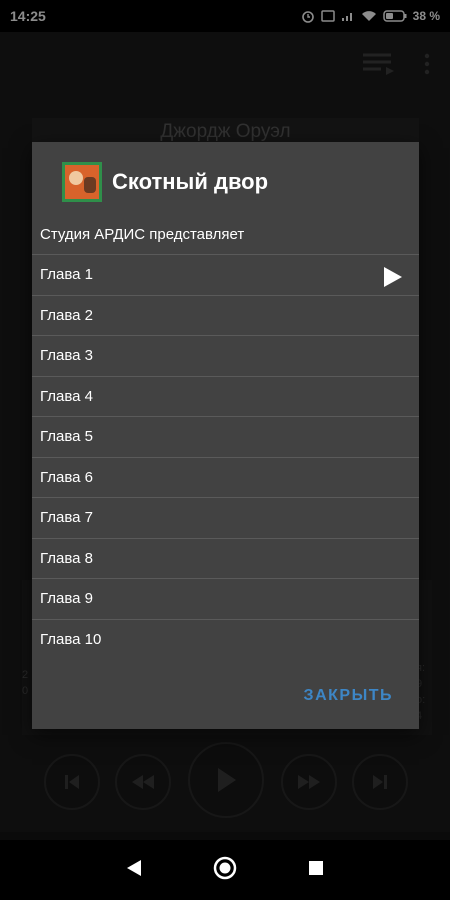  I want to click on home-icon, so click(225, 870).